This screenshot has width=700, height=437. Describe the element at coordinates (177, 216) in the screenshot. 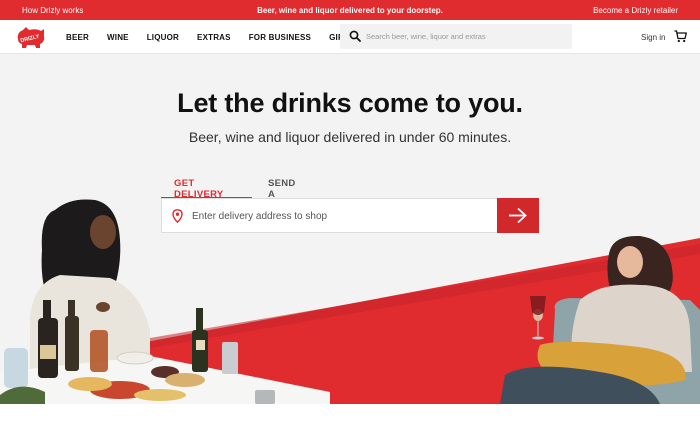

I see `location-pin-icon` at that location.